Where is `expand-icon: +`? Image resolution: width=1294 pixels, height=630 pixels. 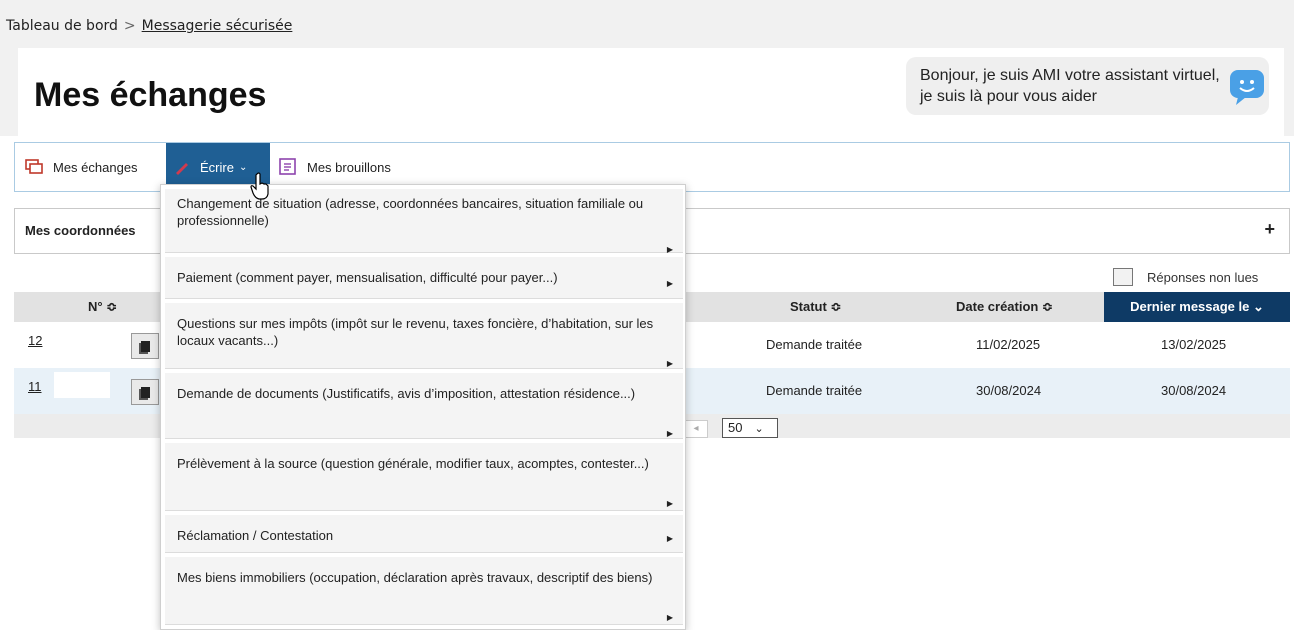
expand-icon: + is located at coordinates (1269, 229).